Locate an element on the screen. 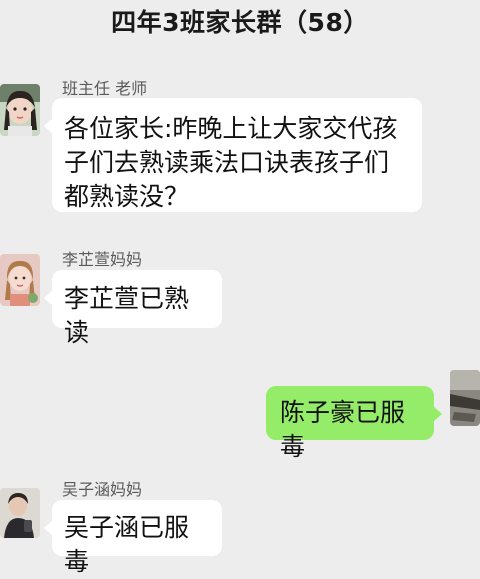 This screenshot has width=480, height=579. message-text: 各位家长:昨晚上让大家交代孩子们去熟读乘法口诀表孩子们都熟读没？ is located at coordinates (231, 162).